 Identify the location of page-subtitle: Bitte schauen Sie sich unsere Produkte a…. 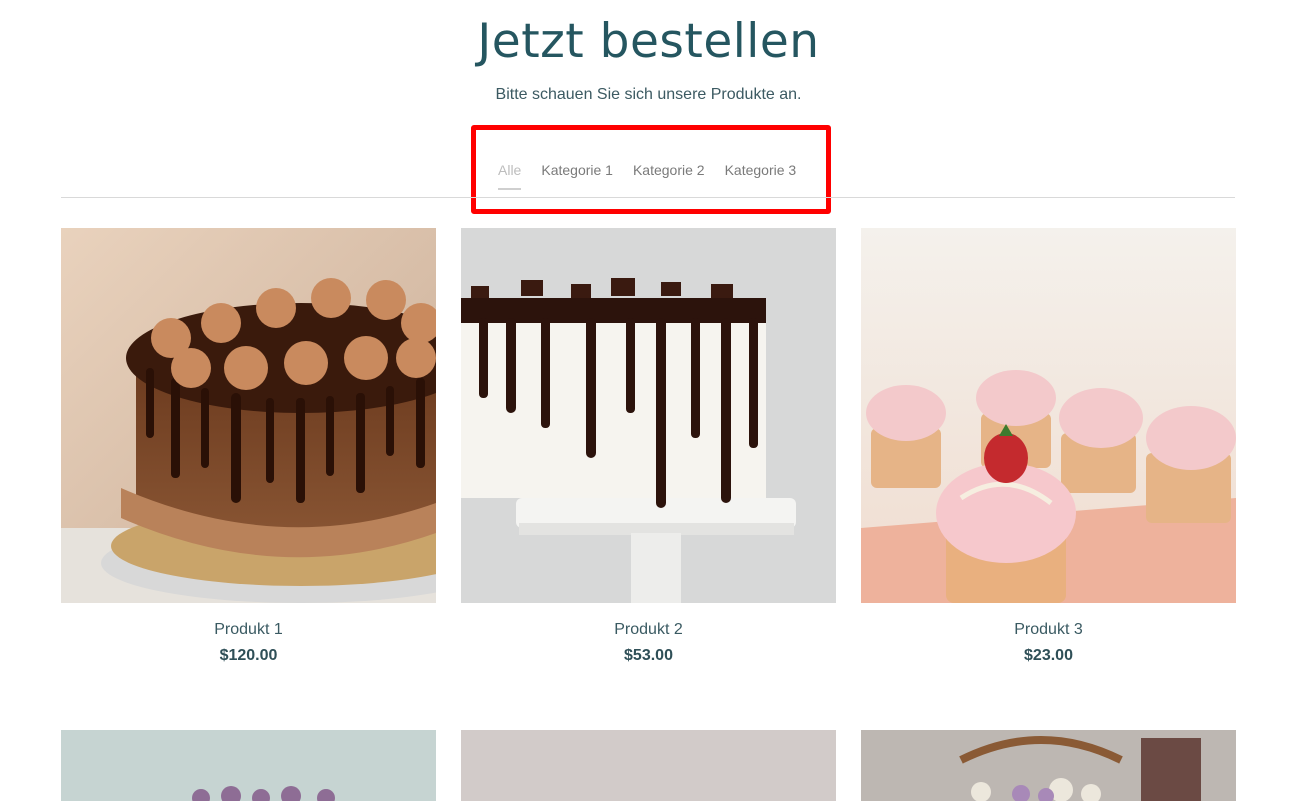
(648, 94).